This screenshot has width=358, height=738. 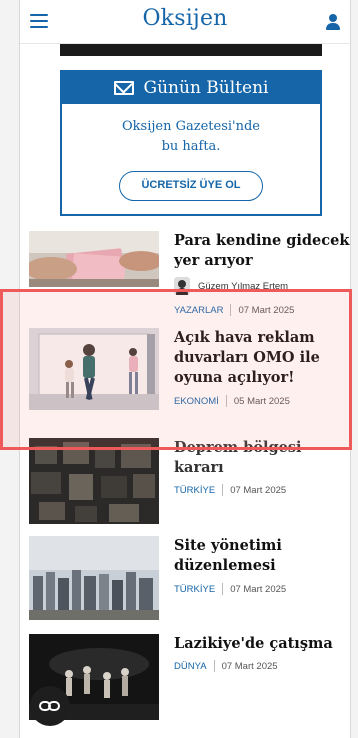 I want to click on site-logo: Oksijen, so click(x=185, y=18).